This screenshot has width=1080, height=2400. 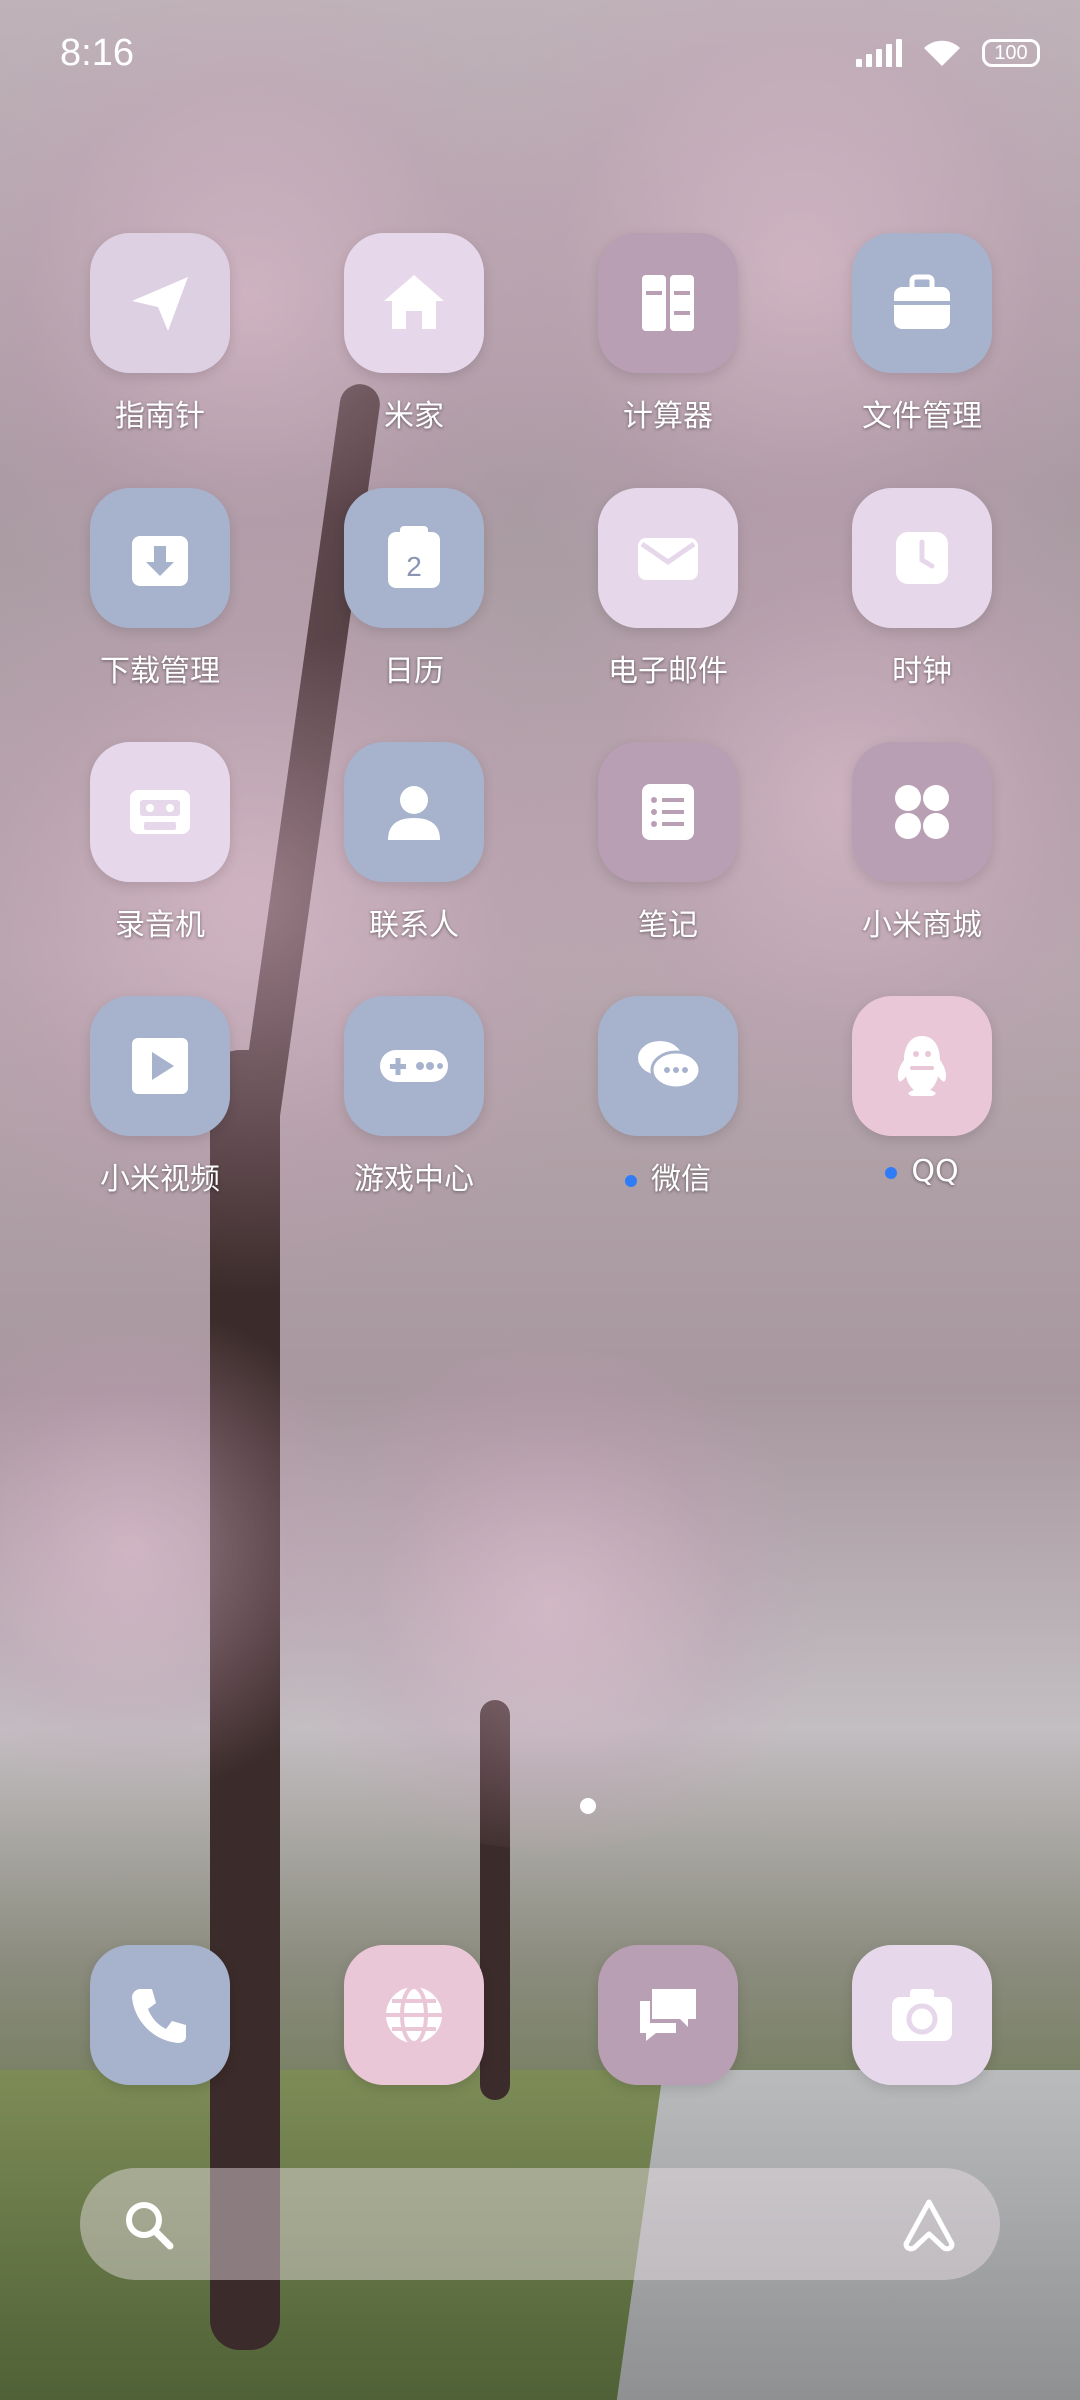 What do you see at coordinates (540, 55) in the screenshot?
I see `status-bar: 8:16 100` at bounding box center [540, 55].